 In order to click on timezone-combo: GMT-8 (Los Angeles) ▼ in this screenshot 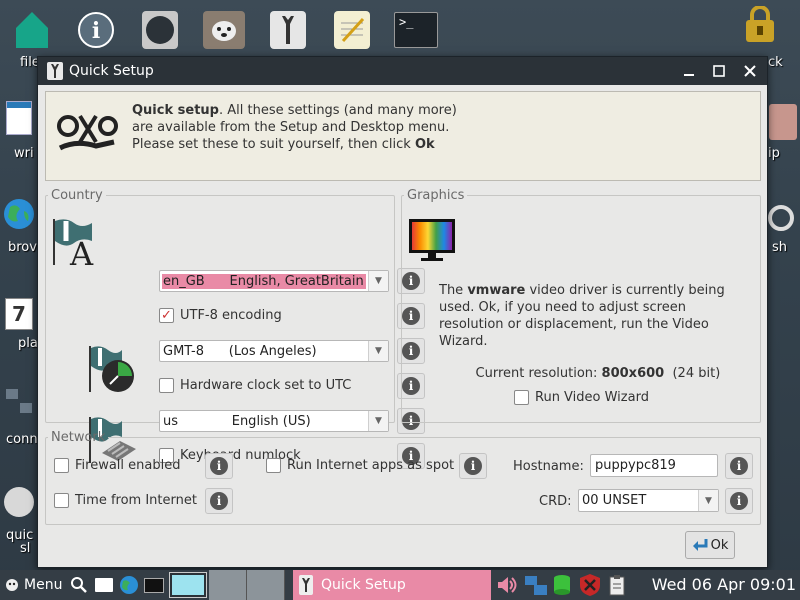, I will do `click(274, 351)`.